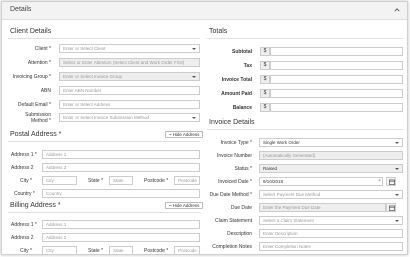 The height and width of the screenshot is (257, 410). Describe the element at coordinates (24, 194) in the screenshot. I see `postal-country-label: Country *` at that location.